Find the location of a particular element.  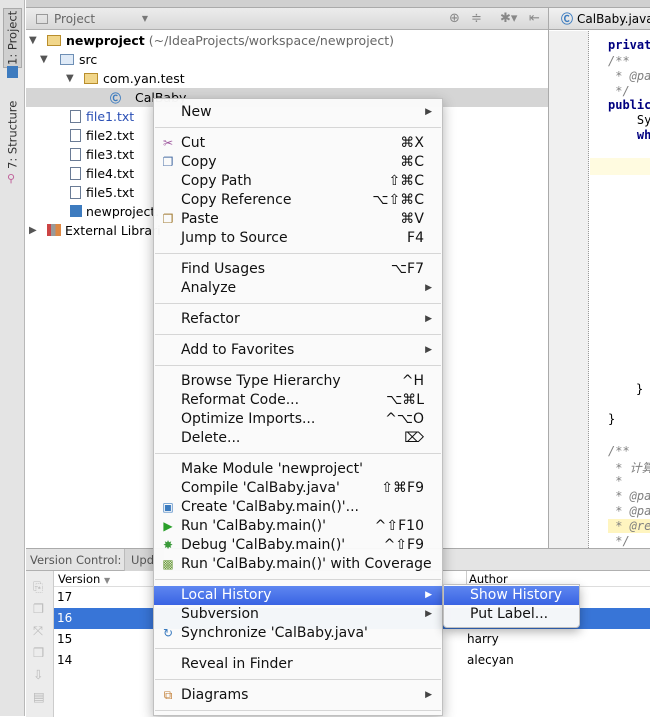

menu-item-label: Reveal in Finder is located at coordinates (237, 664).